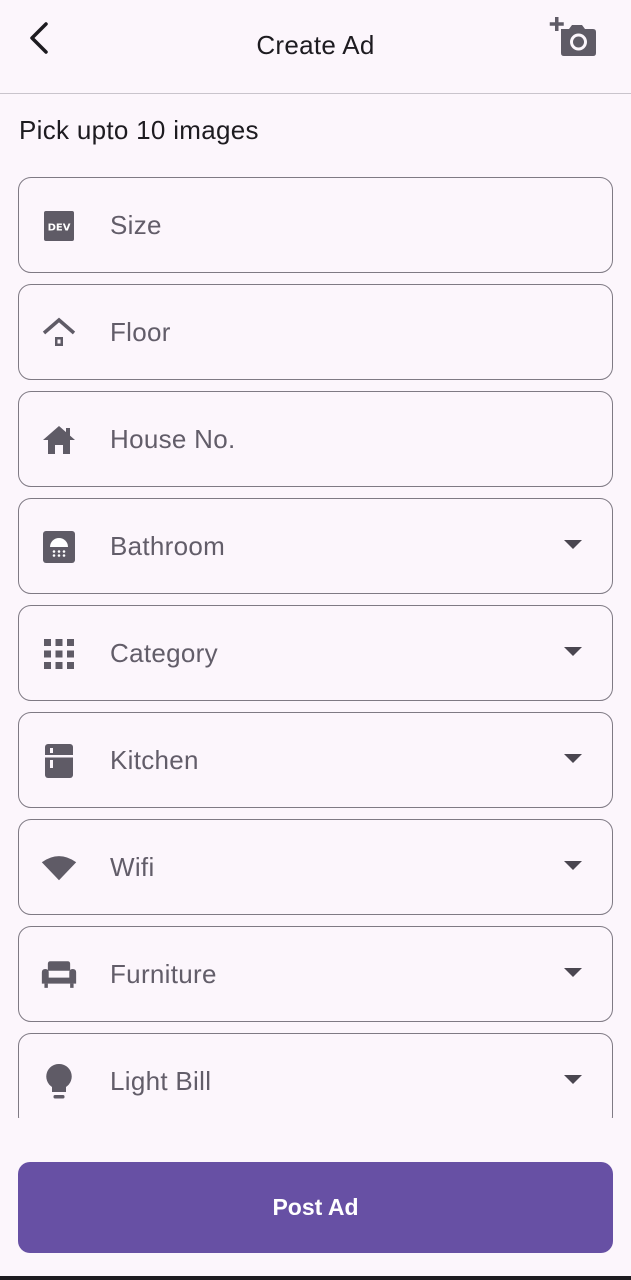 Image resolution: width=631 pixels, height=1280 pixels. What do you see at coordinates (164, 653) in the screenshot?
I see `category-dropdown-label: Category` at bounding box center [164, 653].